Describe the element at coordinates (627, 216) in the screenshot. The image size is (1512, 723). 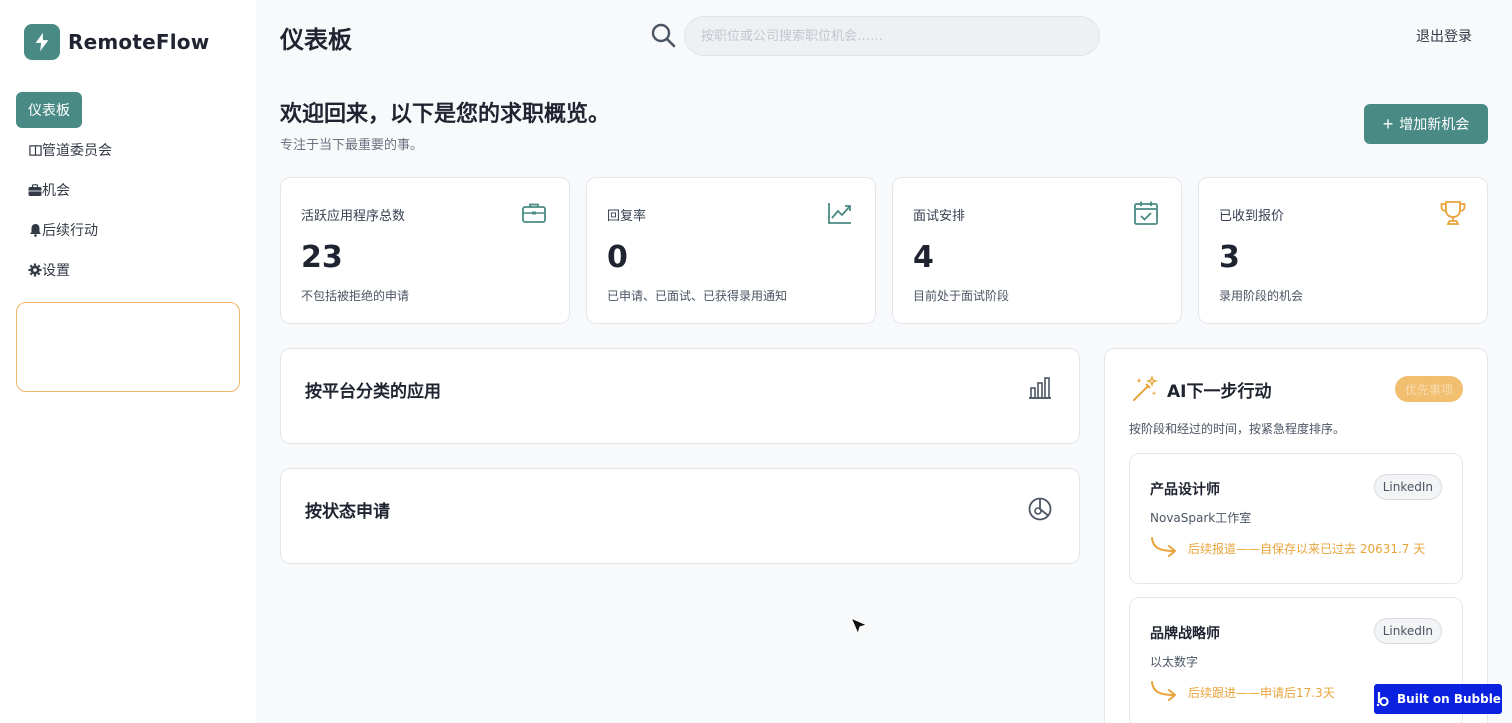
I see `stat-label: 回复率` at that location.